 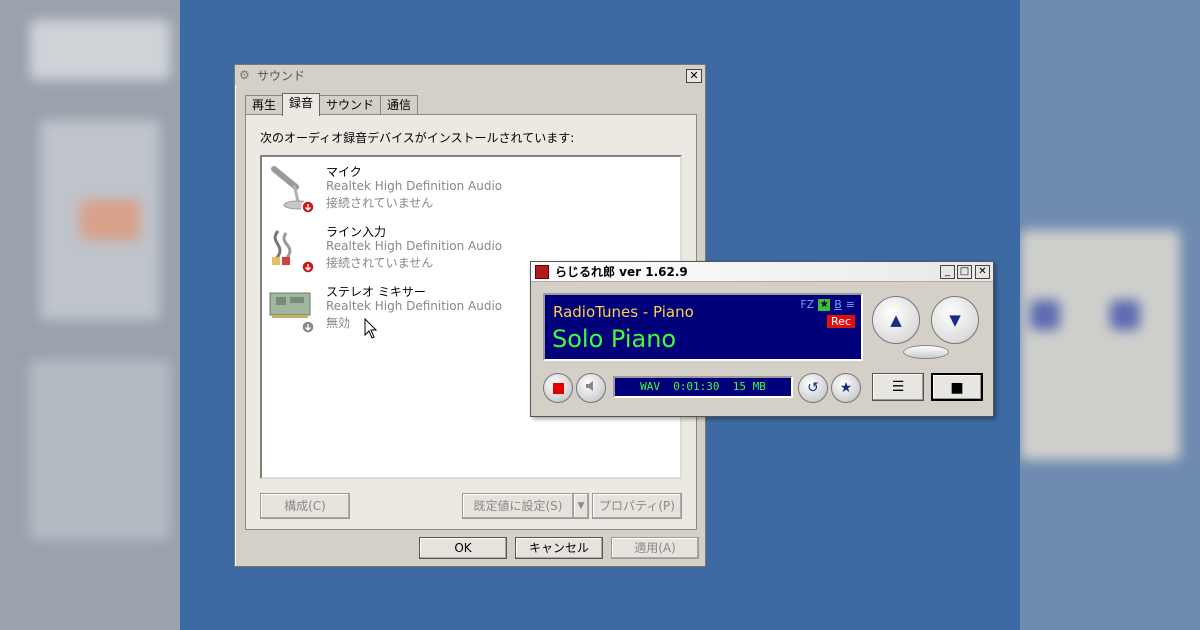 I want to click on panel-description: 次のオーディオ録音デバイスがインストールされています:, so click(x=417, y=138).